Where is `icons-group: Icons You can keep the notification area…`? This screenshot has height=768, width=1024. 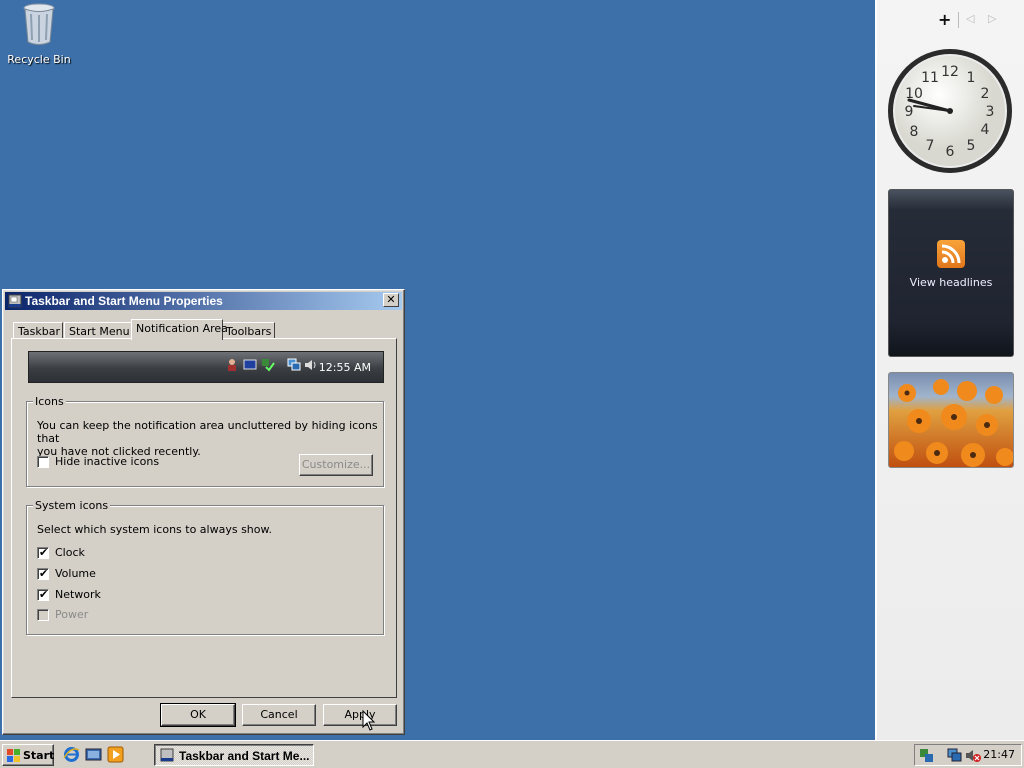
icons-group: Icons You can keep the notification area… is located at coordinates (205, 441).